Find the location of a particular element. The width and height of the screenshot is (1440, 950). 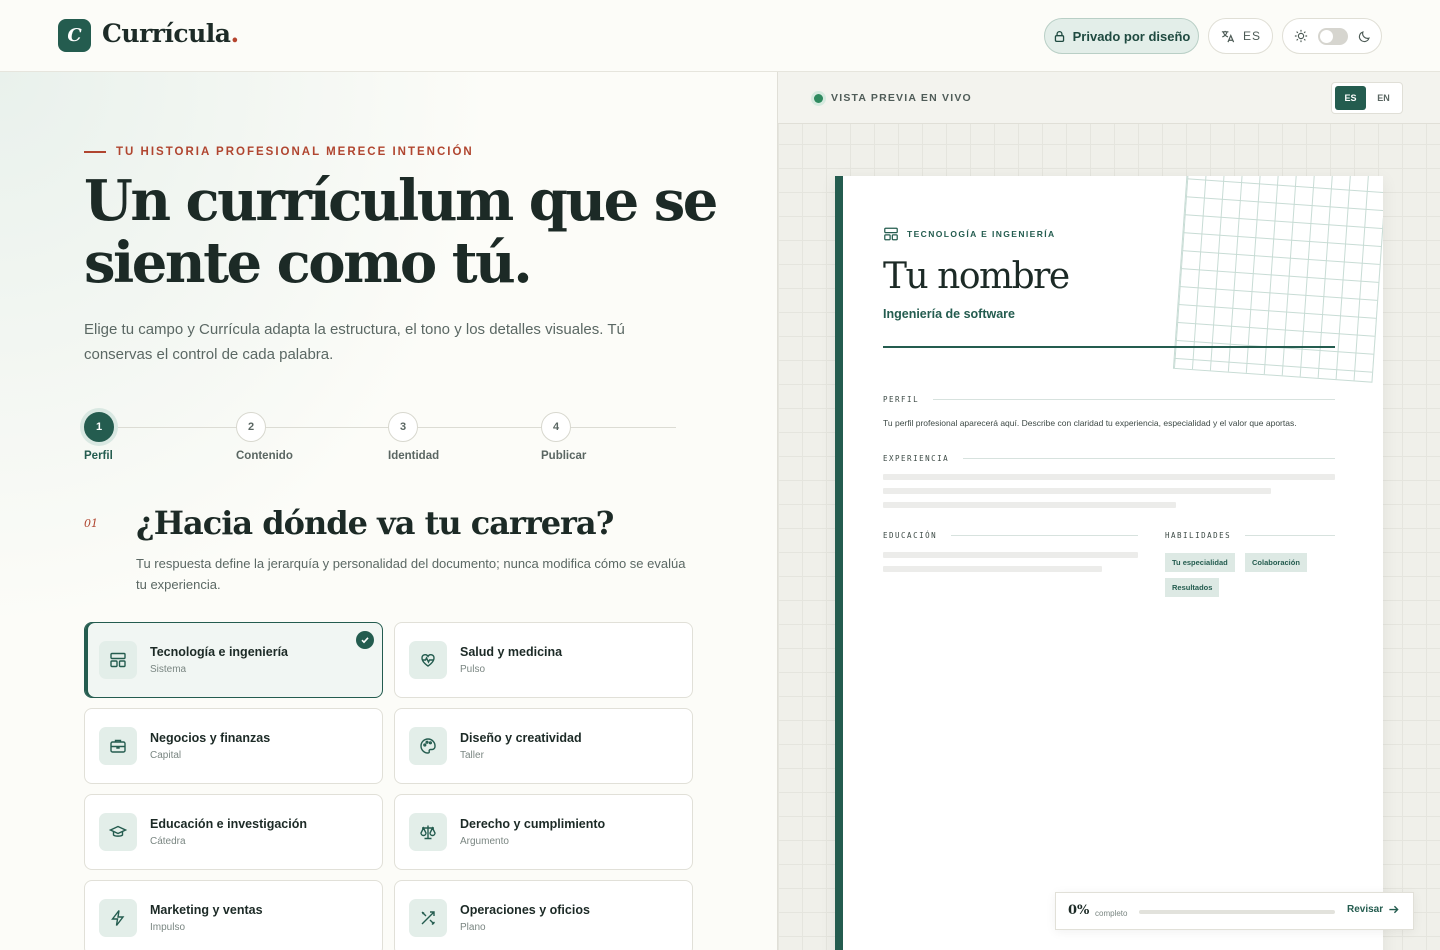

field-title: Educación e investigación is located at coordinates (228, 824).